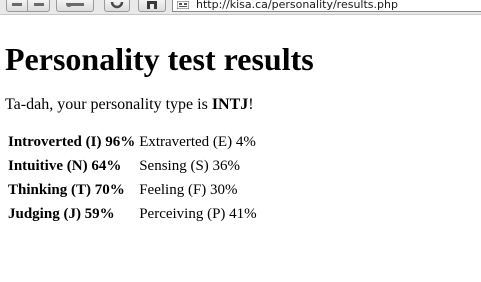 The height and width of the screenshot is (282, 481). What do you see at coordinates (72, 142) in the screenshot?
I see `primary-trait: Introverted (I) 96%` at bounding box center [72, 142].